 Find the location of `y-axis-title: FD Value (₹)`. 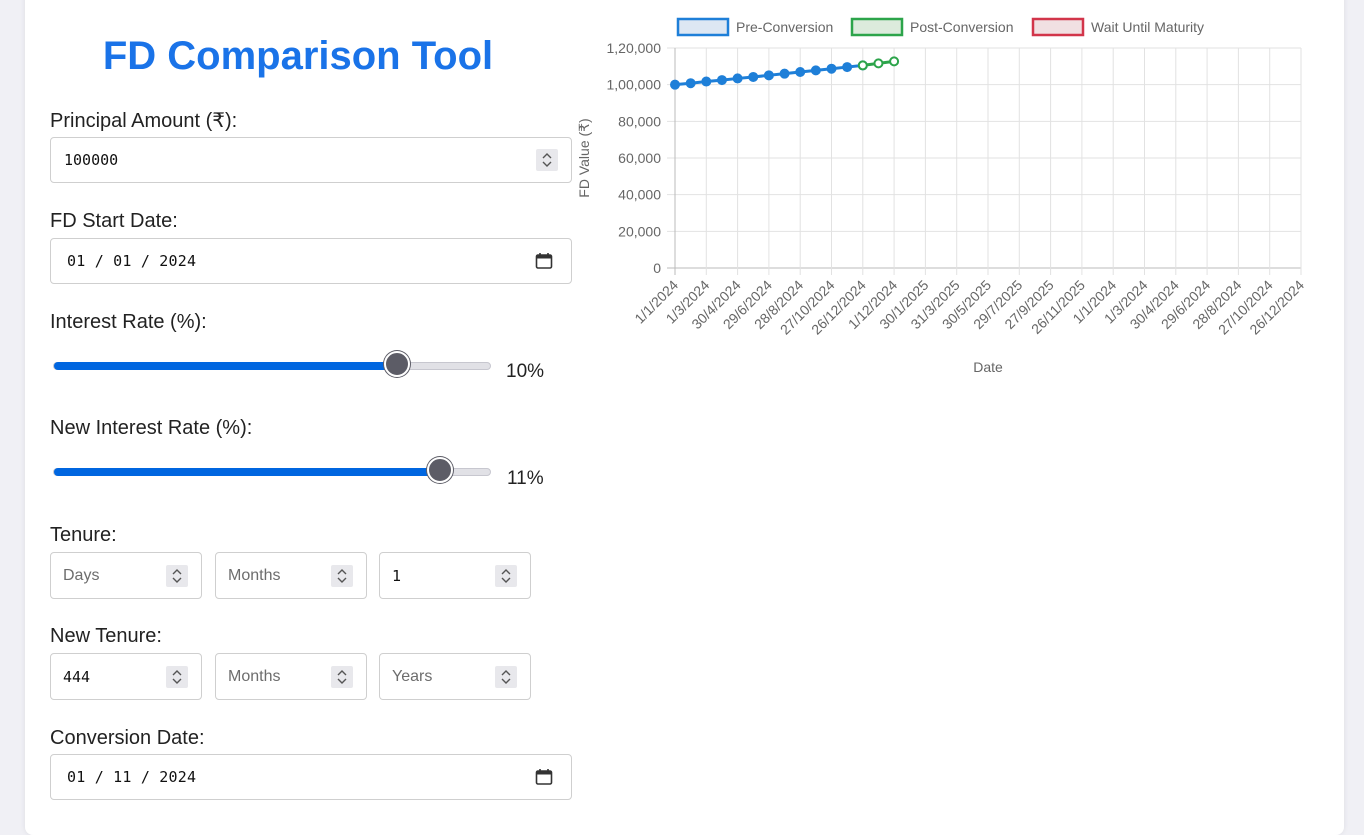

y-axis-title: FD Value (₹) is located at coordinates (584, 157).